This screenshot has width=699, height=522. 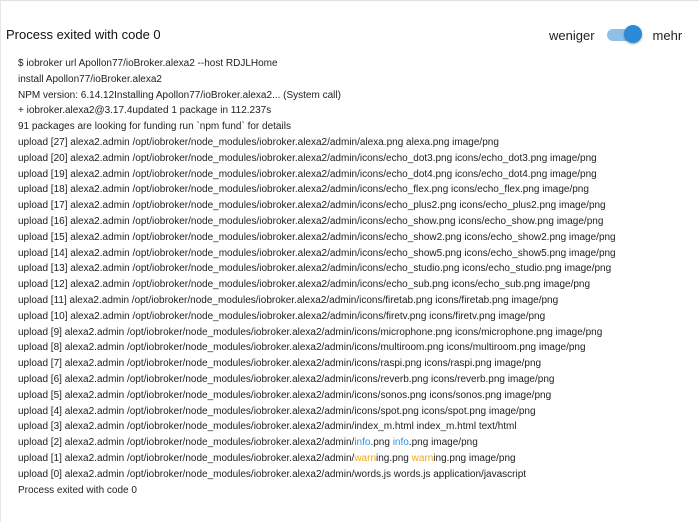 What do you see at coordinates (90, 79) in the screenshot?
I see `log-line: install Apollon77/ioBroker.alexa2` at bounding box center [90, 79].